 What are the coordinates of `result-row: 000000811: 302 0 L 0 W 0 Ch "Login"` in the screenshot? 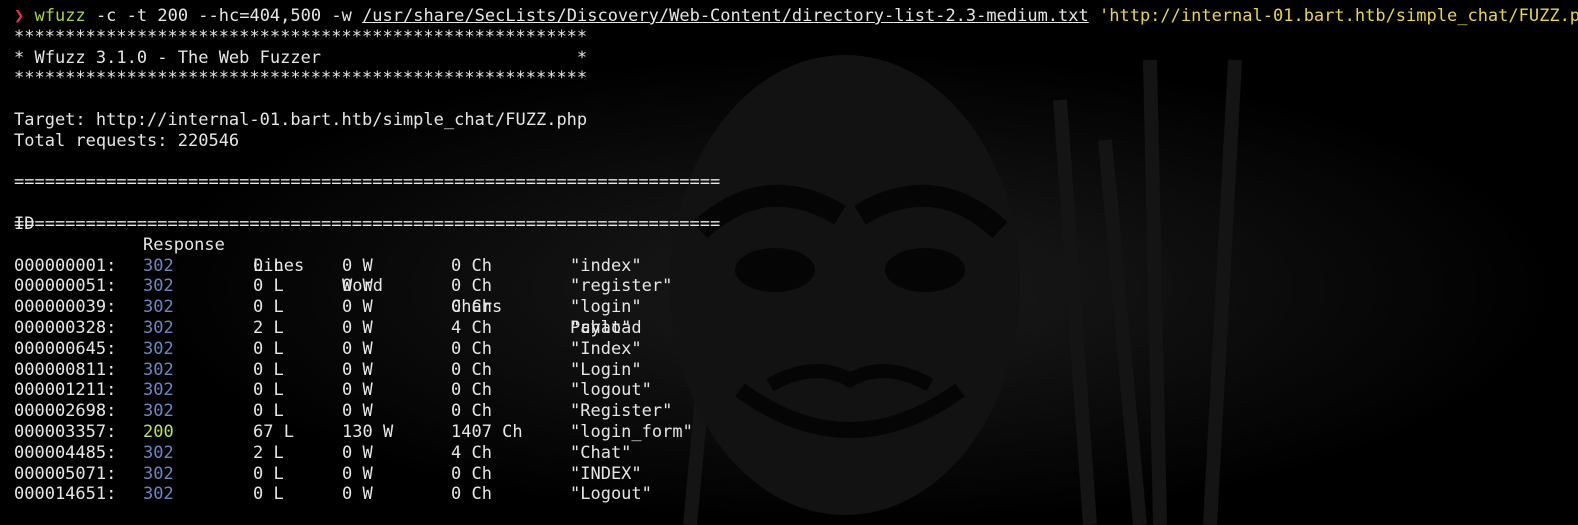 It's located at (794, 370).